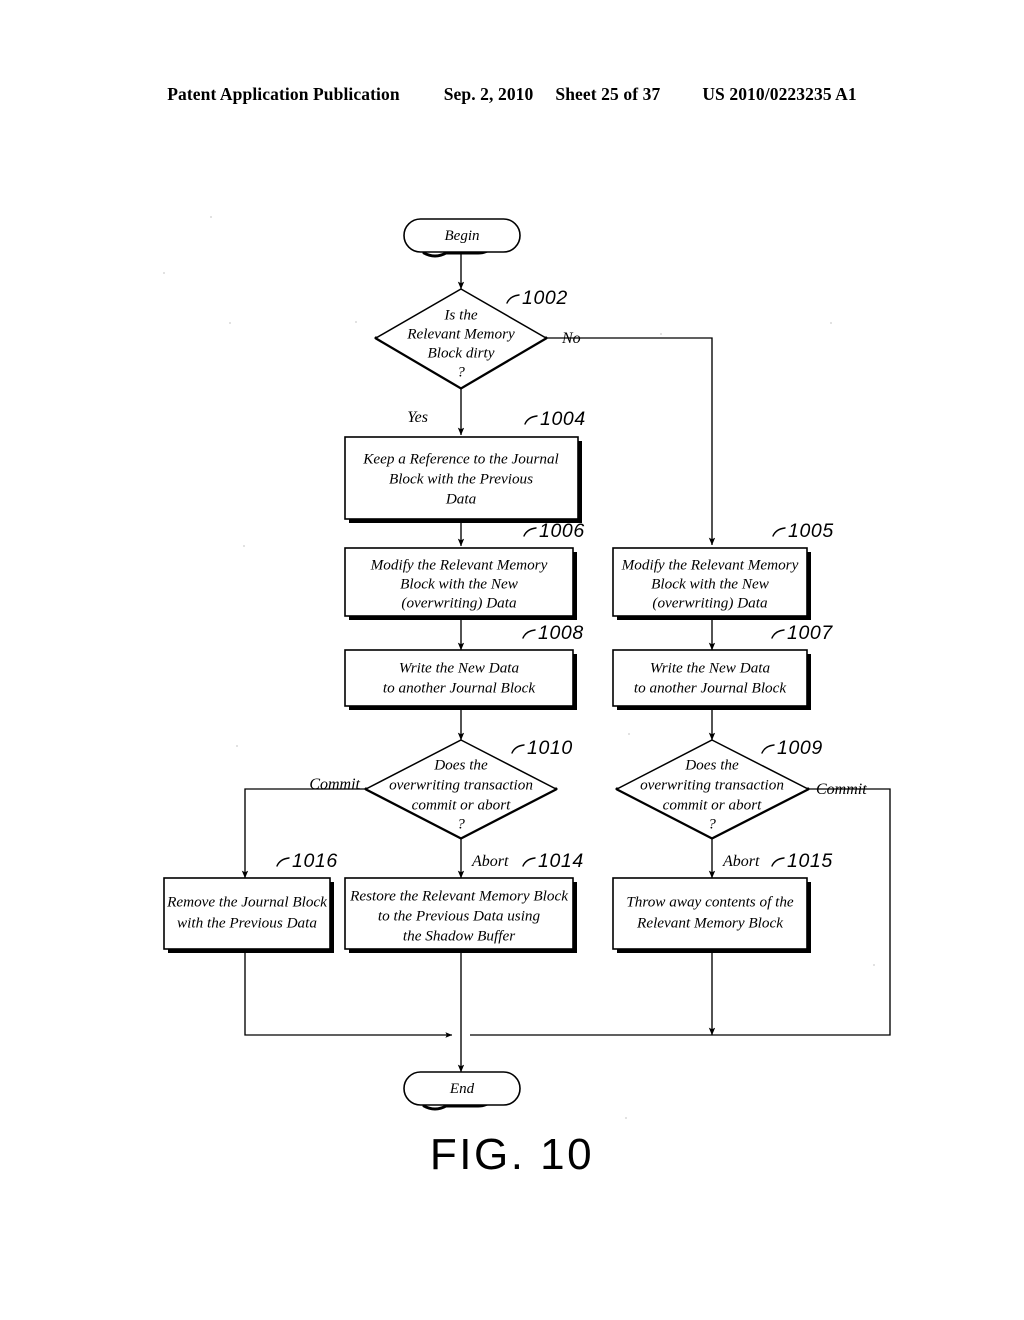  What do you see at coordinates (459, 564) in the screenshot?
I see `node-1006-line-0: Modify the Relevant Memory` at bounding box center [459, 564].